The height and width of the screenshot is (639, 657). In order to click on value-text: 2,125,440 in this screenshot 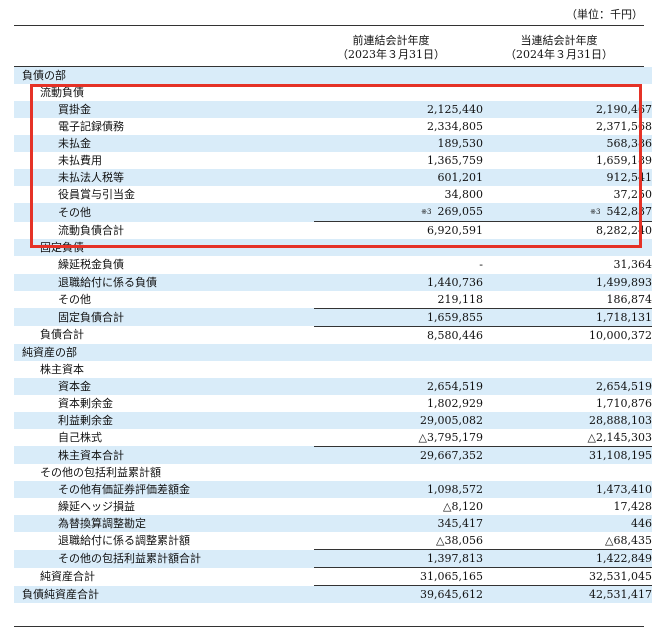, I will do `click(455, 110)`.